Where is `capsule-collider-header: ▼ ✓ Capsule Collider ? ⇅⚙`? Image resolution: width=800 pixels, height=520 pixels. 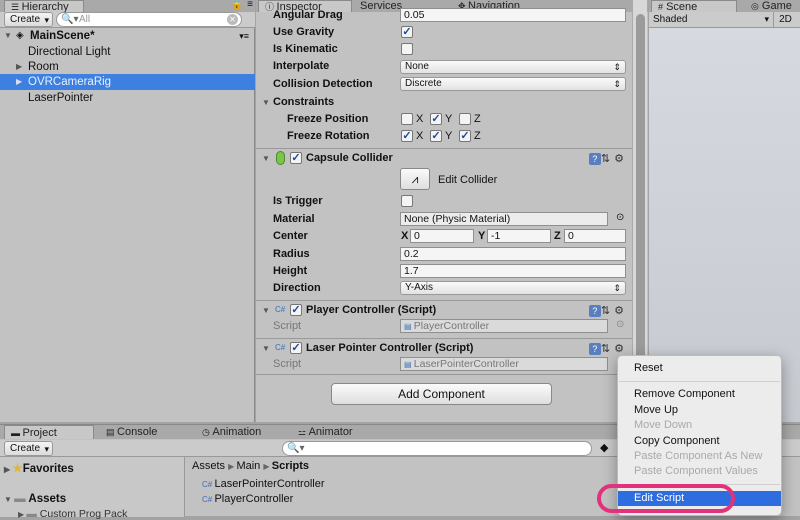 capsule-collider-header: ▼ ✓ Capsule Collider ? ⇅⚙ is located at coordinates (445, 158).